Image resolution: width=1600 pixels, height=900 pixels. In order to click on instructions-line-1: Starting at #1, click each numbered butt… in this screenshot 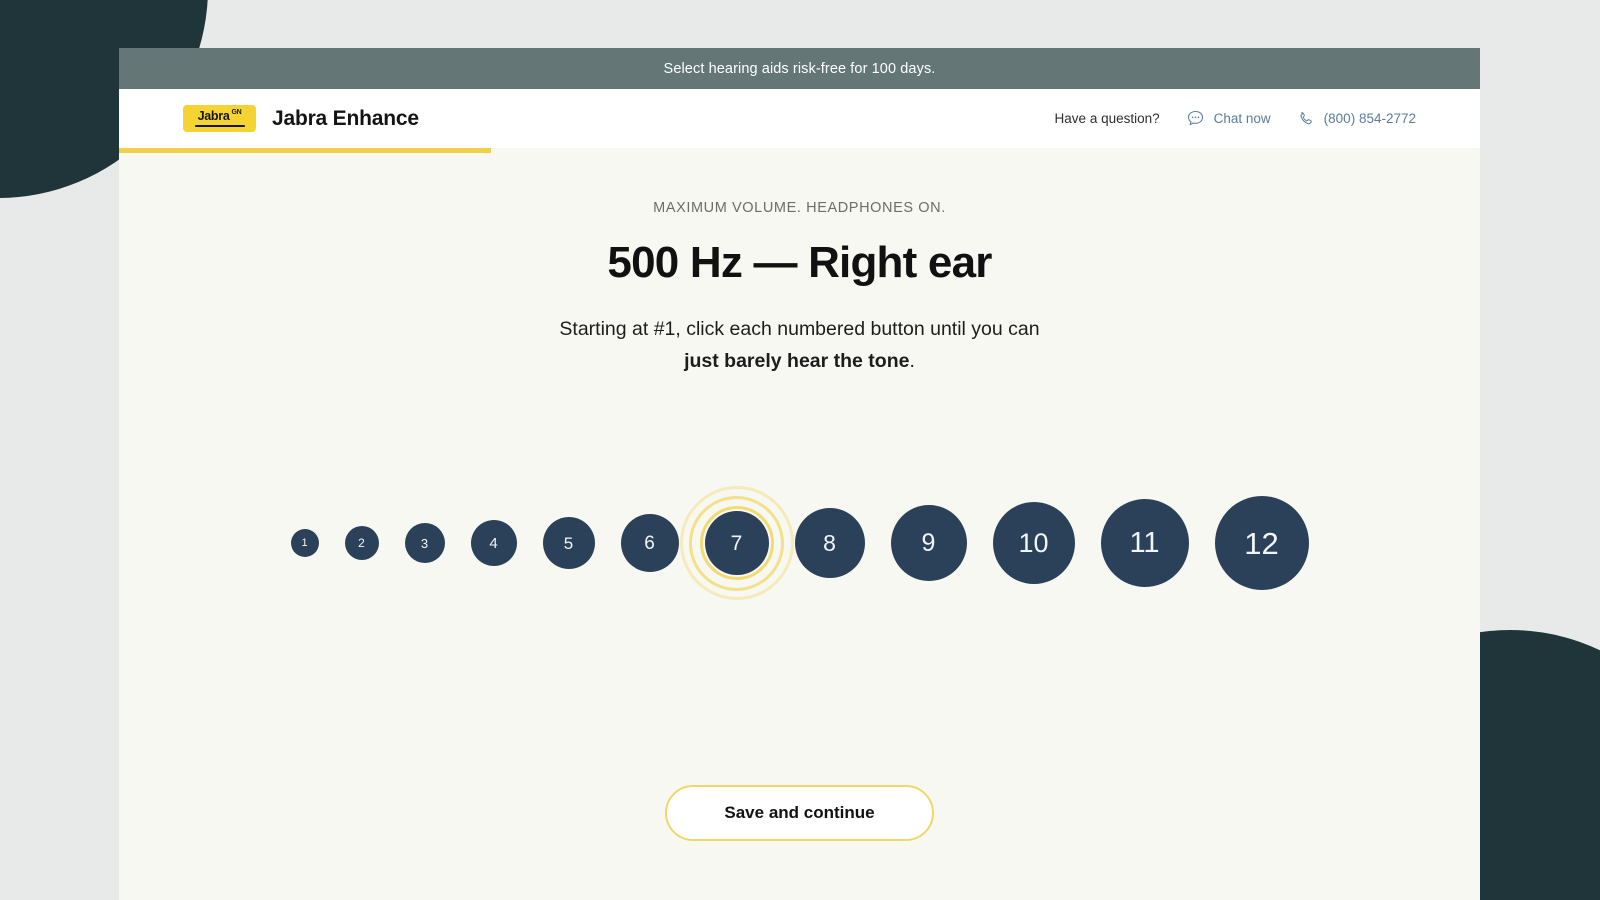, I will do `click(799, 329)`.